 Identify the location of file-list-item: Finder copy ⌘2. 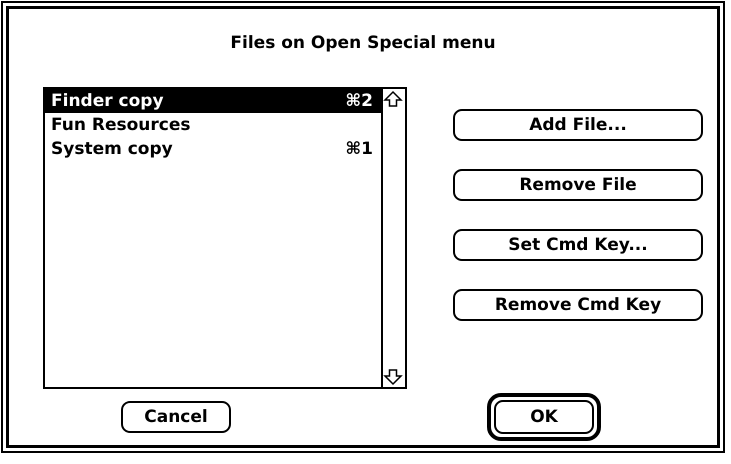
(213, 101).